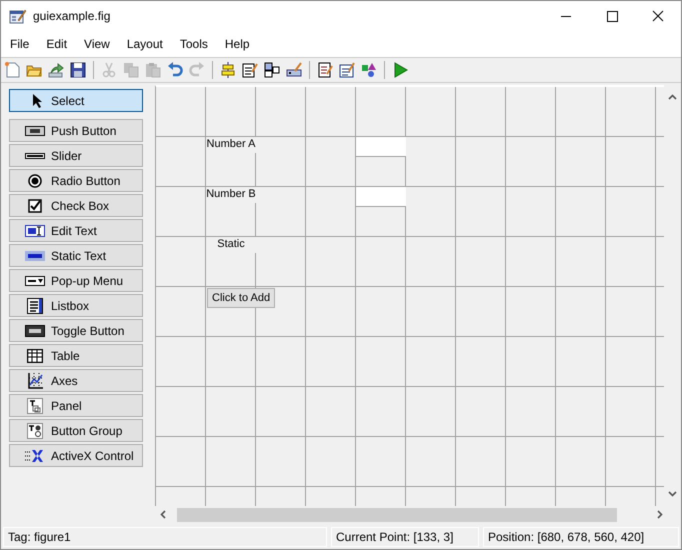 This screenshot has height=550, width=682. What do you see at coordinates (347, 70) in the screenshot?
I see `property-inspector-icon` at bounding box center [347, 70].